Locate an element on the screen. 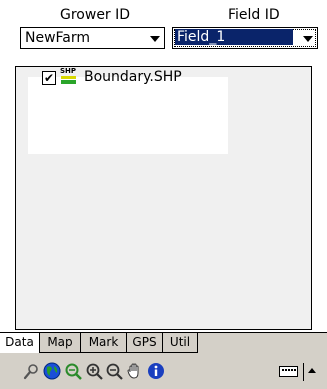 The width and height of the screenshot is (327, 389). zoom-out-icon is located at coordinates (114, 371).